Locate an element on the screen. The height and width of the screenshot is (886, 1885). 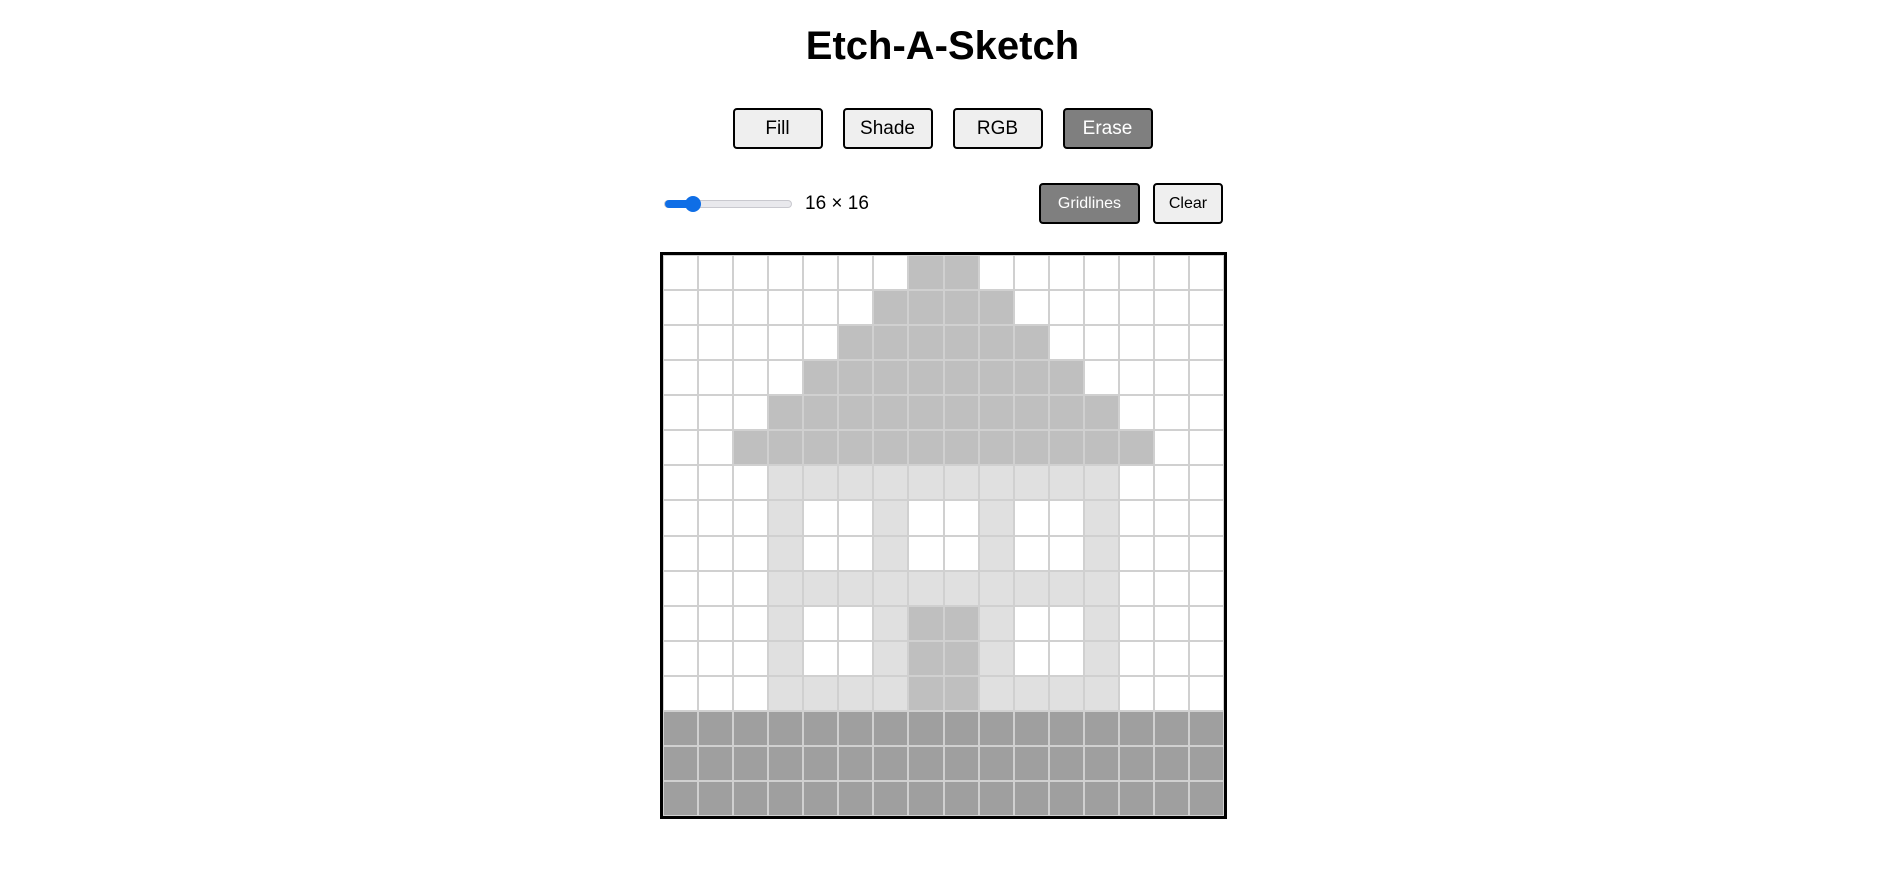
fill-mode-button: Fill is located at coordinates (777, 128).